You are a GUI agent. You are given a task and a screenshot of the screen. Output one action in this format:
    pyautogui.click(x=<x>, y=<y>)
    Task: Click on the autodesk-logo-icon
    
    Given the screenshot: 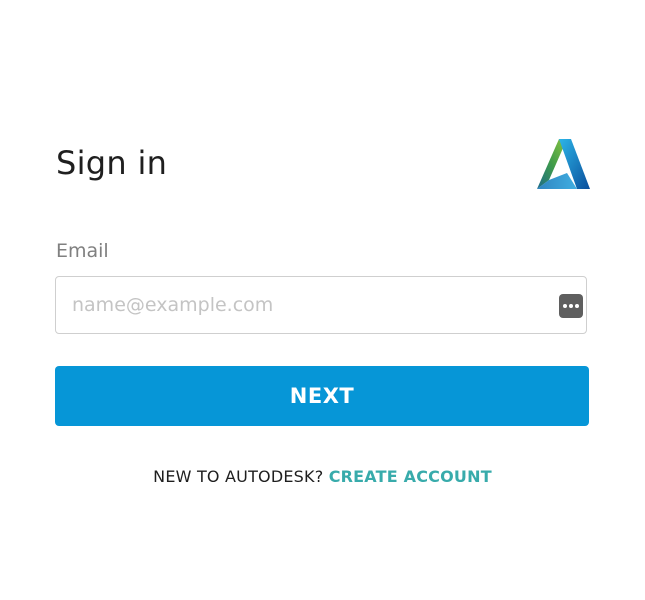 What is the action you would take?
    pyautogui.click(x=563, y=164)
    